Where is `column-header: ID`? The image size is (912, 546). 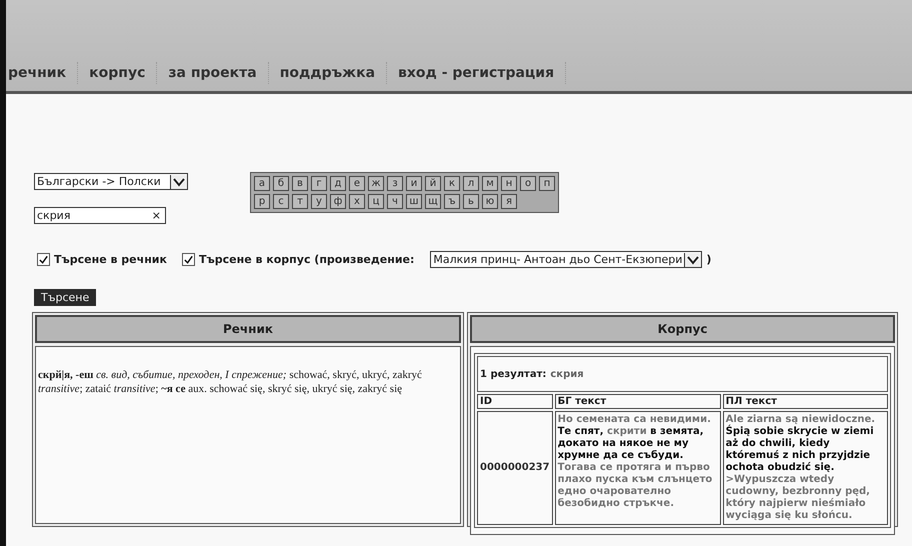 column-header: ID is located at coordinates (515, 401).